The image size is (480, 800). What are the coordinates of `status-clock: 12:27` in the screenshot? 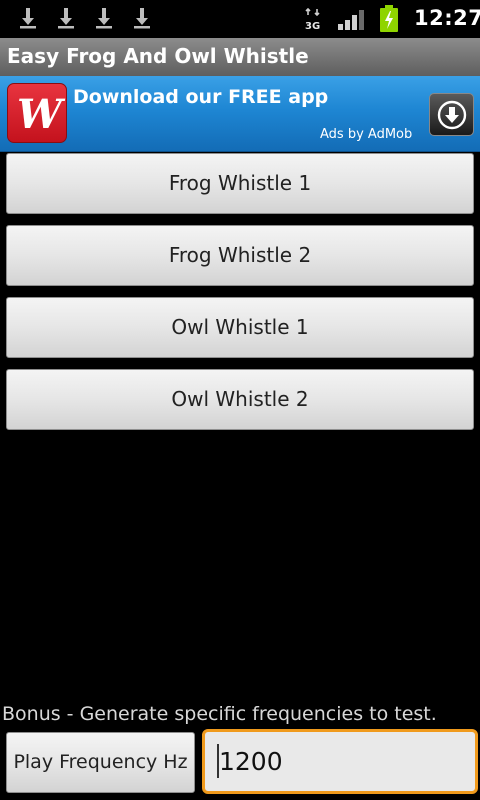 It's located at (447, 18).